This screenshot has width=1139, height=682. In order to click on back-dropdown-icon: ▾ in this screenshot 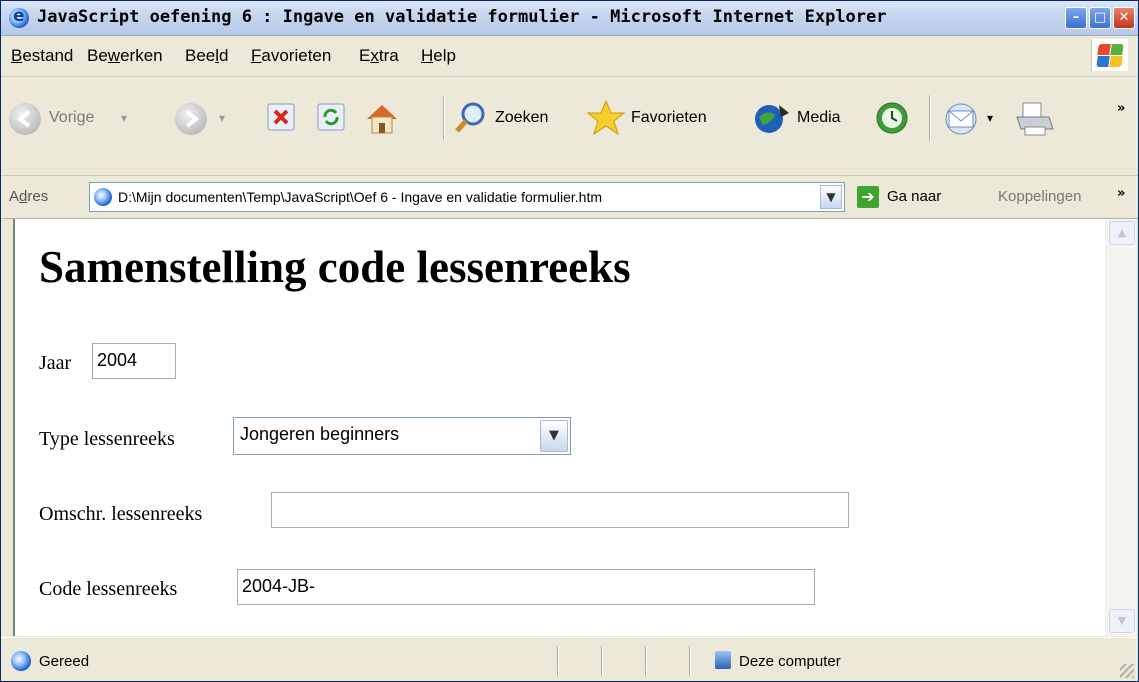, I will do `click(124, 118)`.